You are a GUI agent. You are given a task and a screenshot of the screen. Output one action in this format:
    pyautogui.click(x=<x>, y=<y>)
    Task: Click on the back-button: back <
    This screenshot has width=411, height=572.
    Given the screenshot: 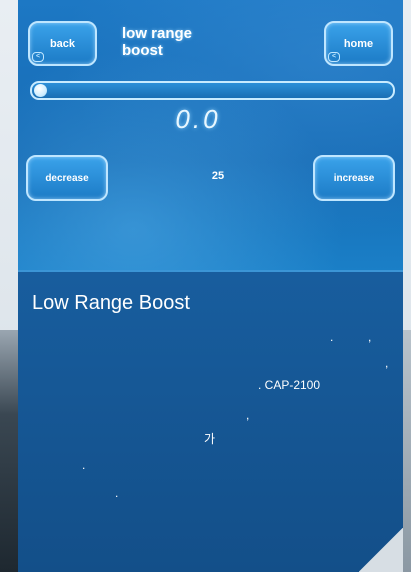 What is the action you would take?
    pyautogui.click(x=62, y=43)
    